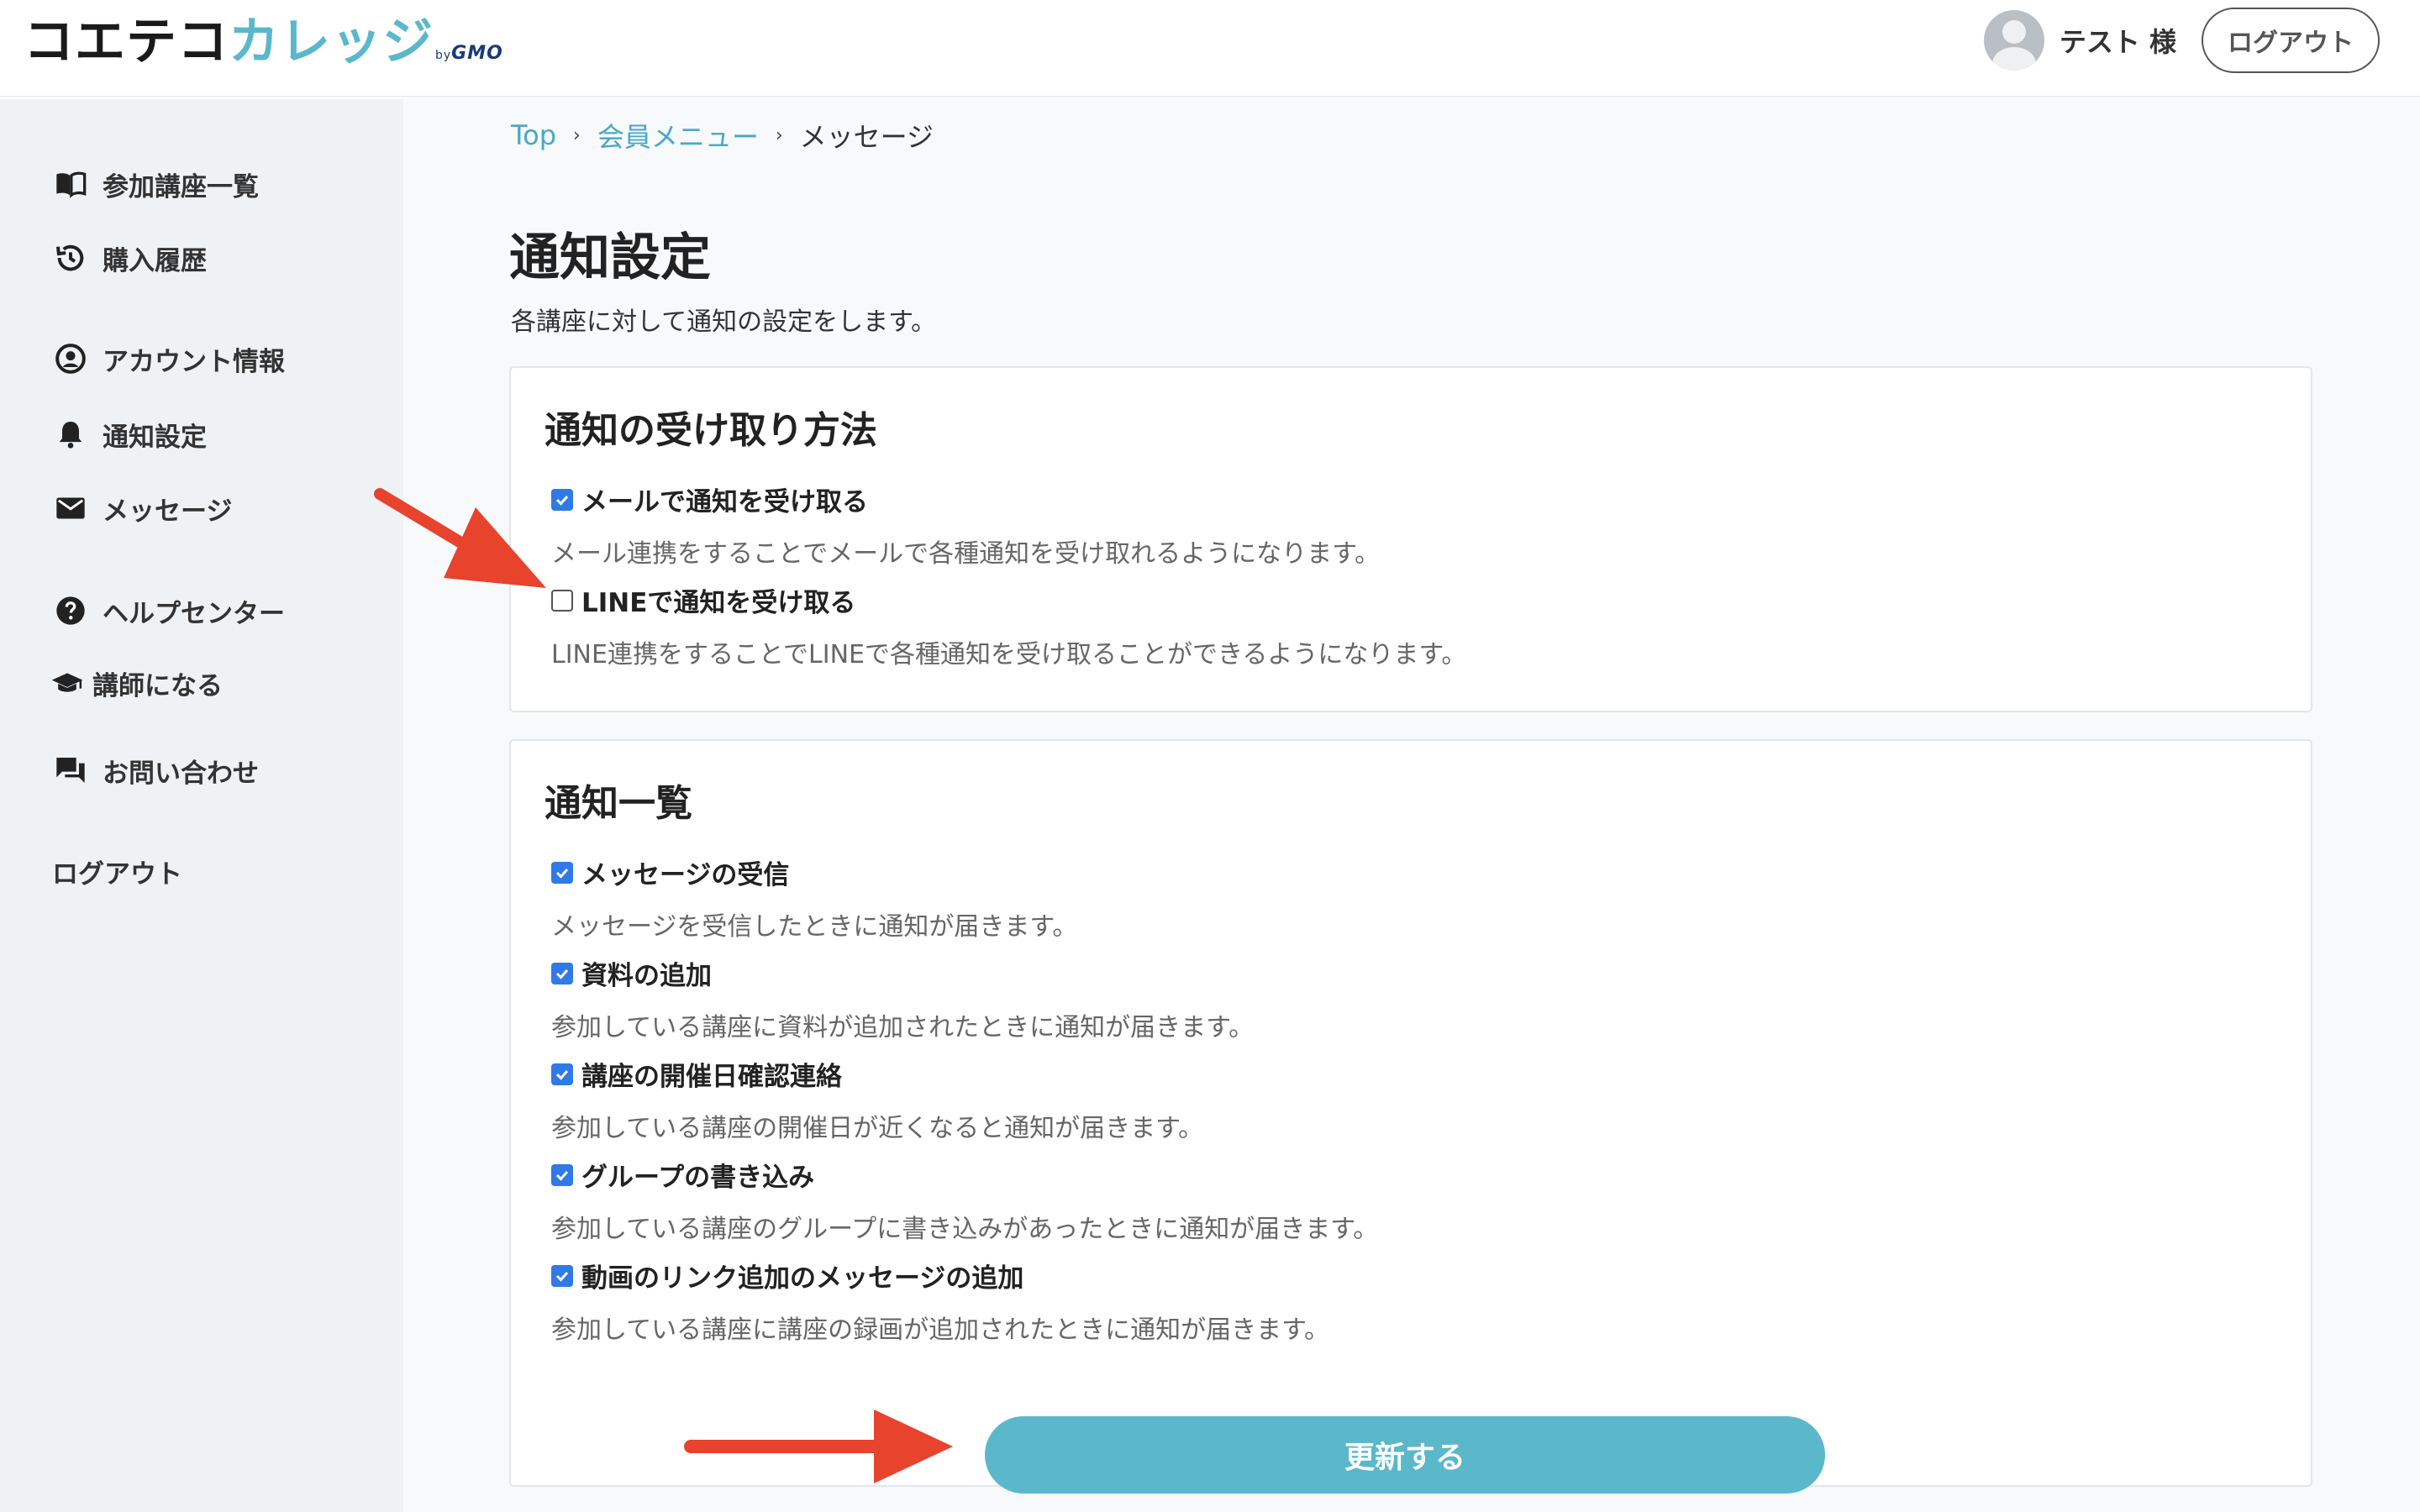  Describe the element at coordinates (719, 603) in the screenshot. I see `option-label: LINEで通知を受け取る` at that location.